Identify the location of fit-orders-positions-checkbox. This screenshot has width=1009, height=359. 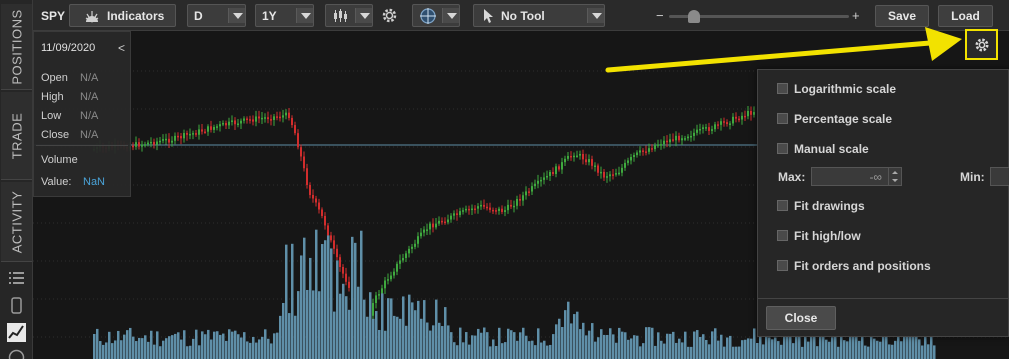
(782, 265).